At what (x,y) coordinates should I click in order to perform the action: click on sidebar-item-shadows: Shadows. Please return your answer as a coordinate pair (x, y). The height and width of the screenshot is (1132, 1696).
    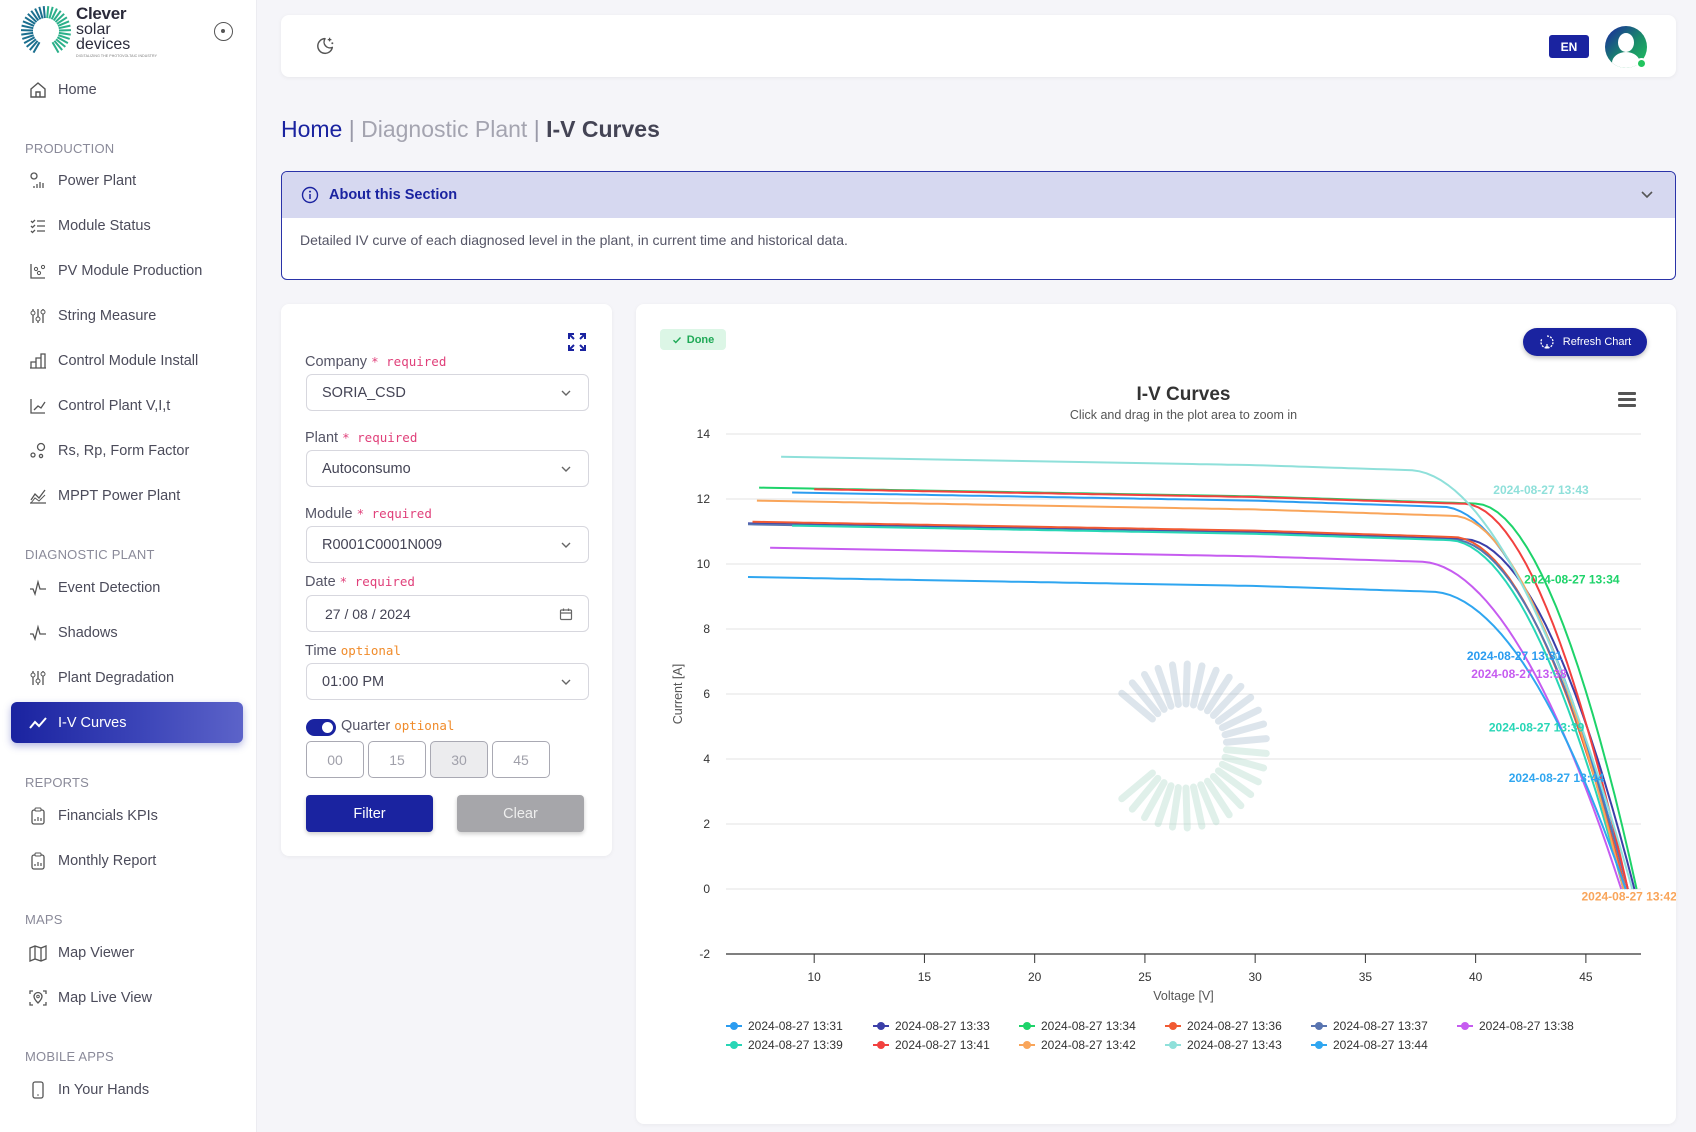
    Looking at the image, I should click on (127, 632).